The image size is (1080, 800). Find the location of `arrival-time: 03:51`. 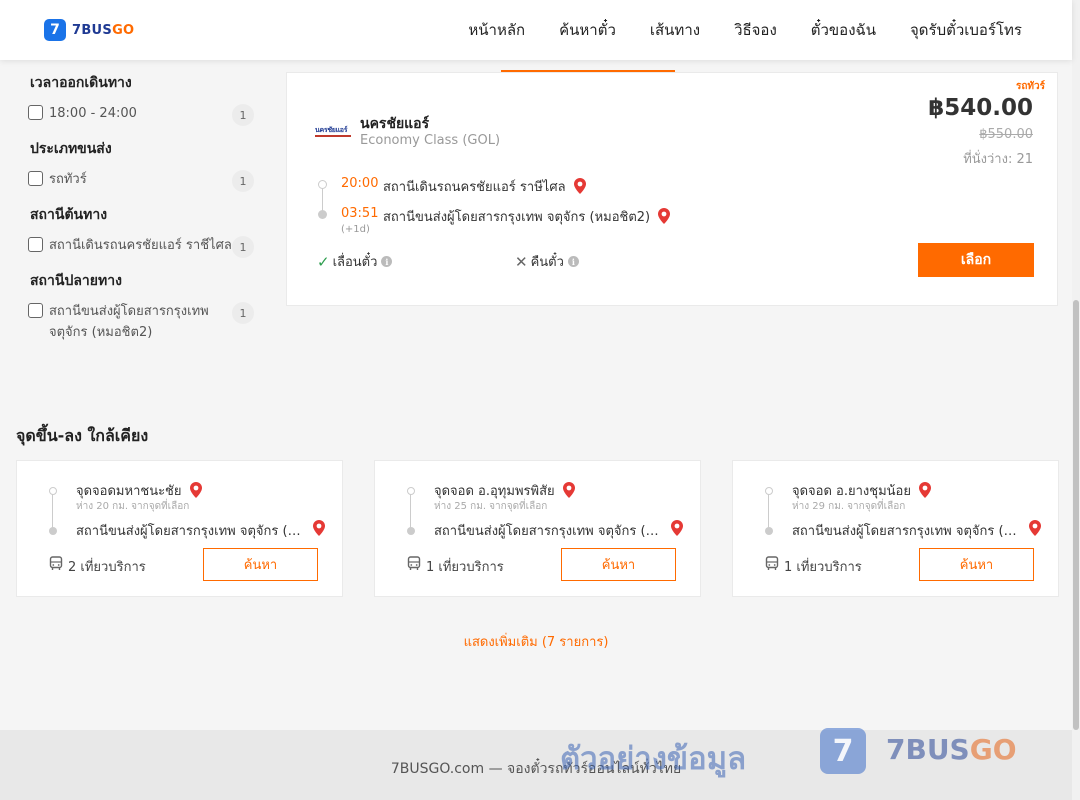

arrival-time: 03:51 is located at coordinates (360, 213).